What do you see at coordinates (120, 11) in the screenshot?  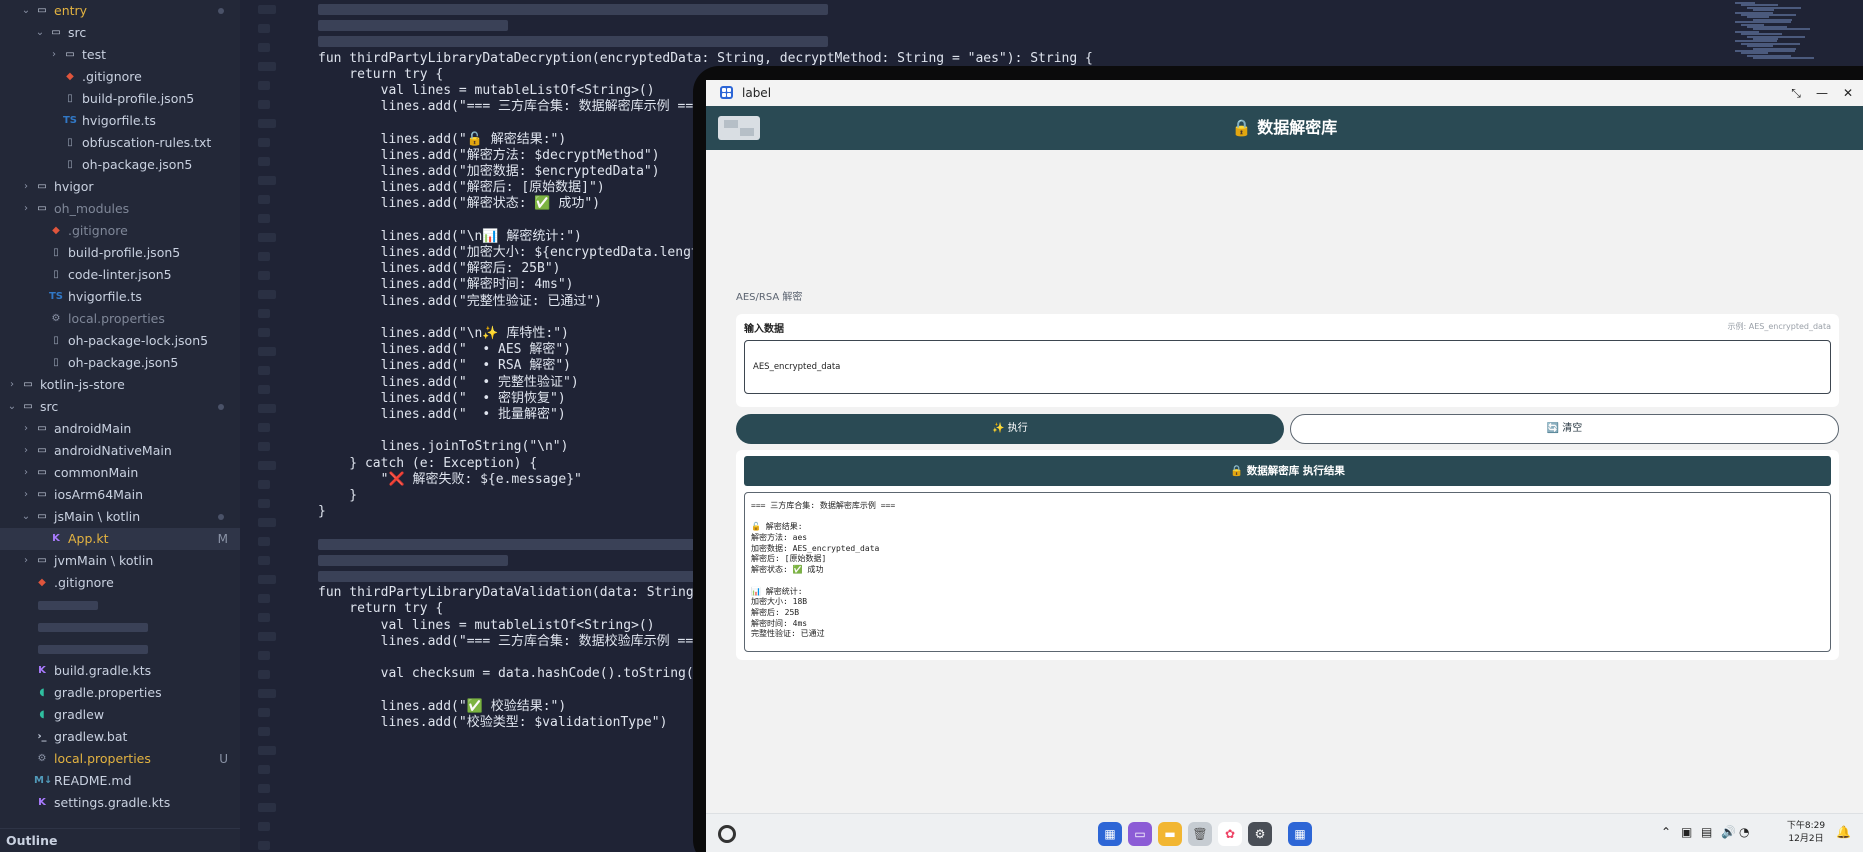 I see `folder-row: ⌄ ▭ entry` at bounding box center [120, 11].